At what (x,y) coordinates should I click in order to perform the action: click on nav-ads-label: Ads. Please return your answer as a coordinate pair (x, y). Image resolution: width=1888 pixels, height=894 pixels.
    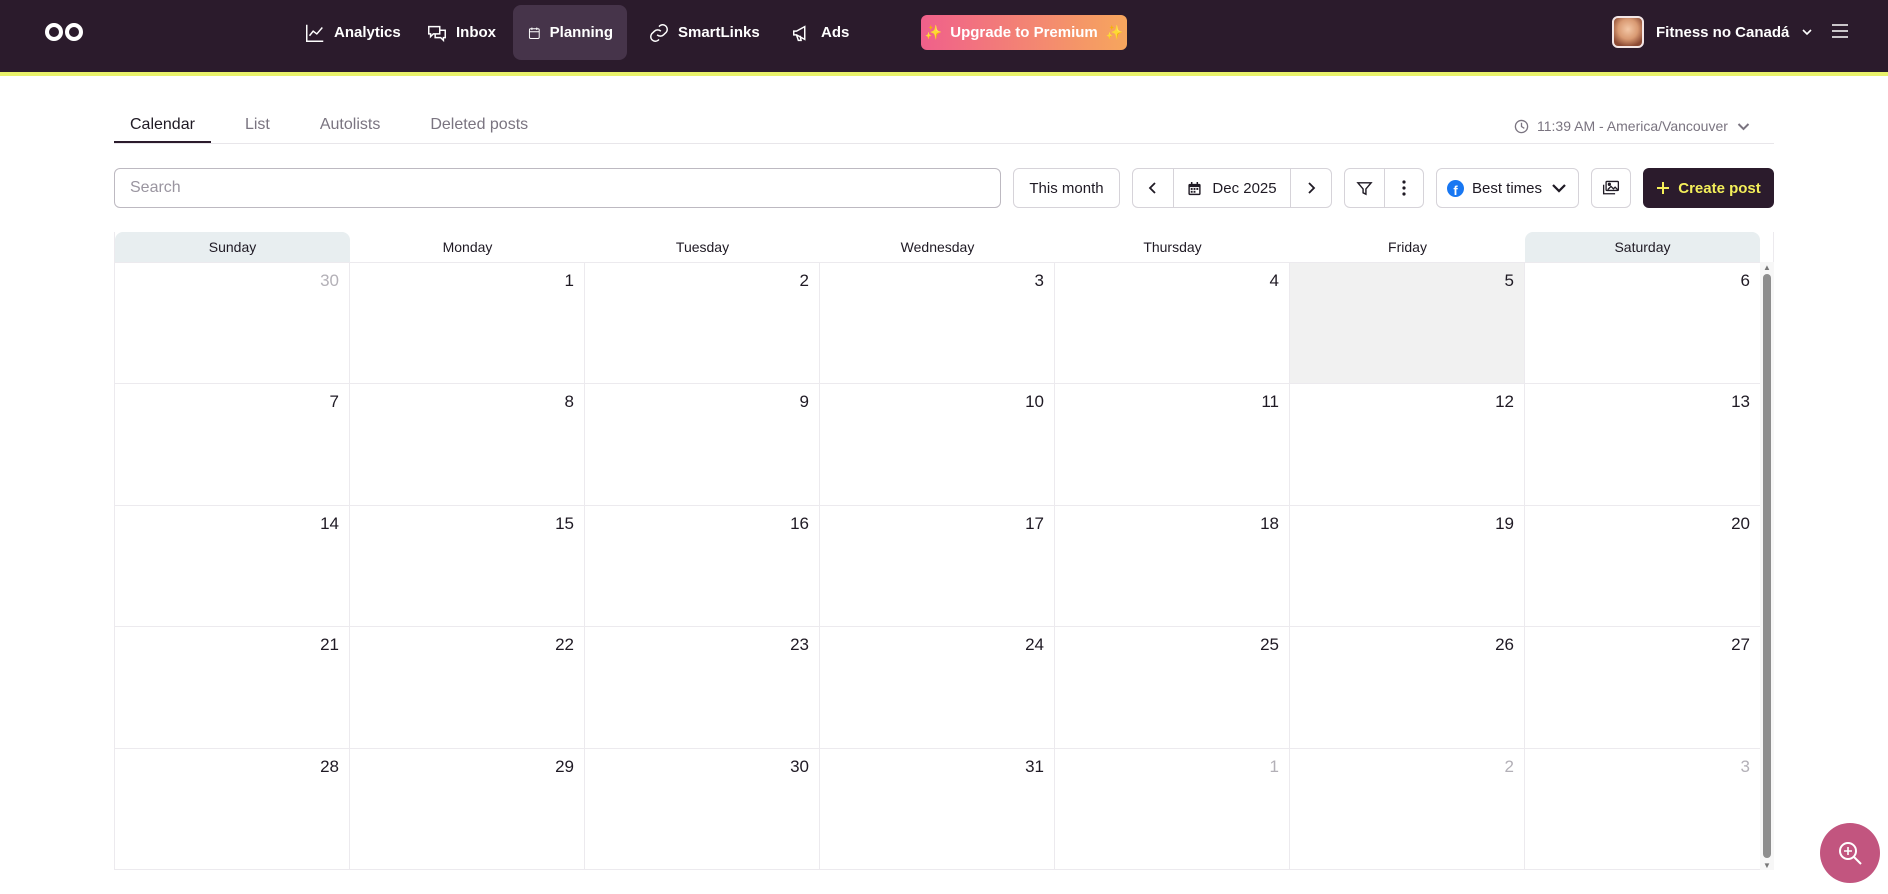
    Looking at the image, I should click on (835, 32).